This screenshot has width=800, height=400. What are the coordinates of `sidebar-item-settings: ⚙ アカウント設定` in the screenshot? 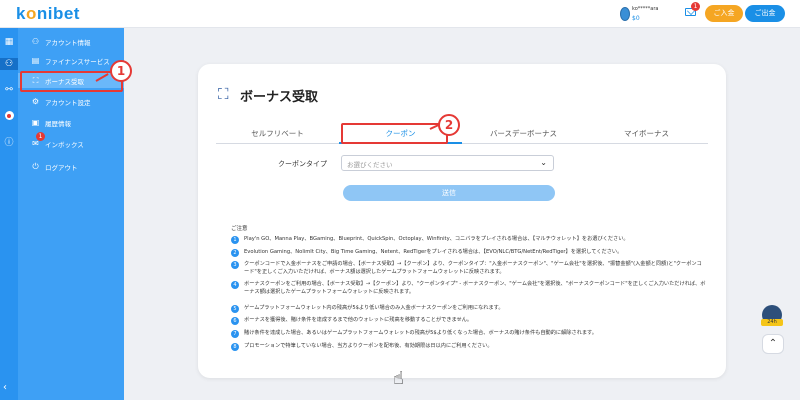 It's located at (71, 101).